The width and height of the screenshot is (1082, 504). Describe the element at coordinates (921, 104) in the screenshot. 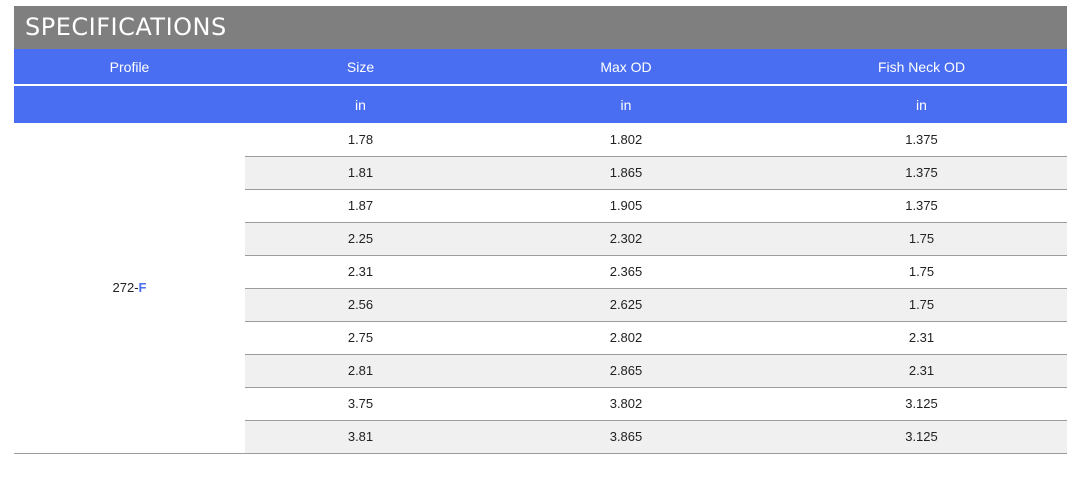

I see `unit-fish-neck-od: in` at that location.